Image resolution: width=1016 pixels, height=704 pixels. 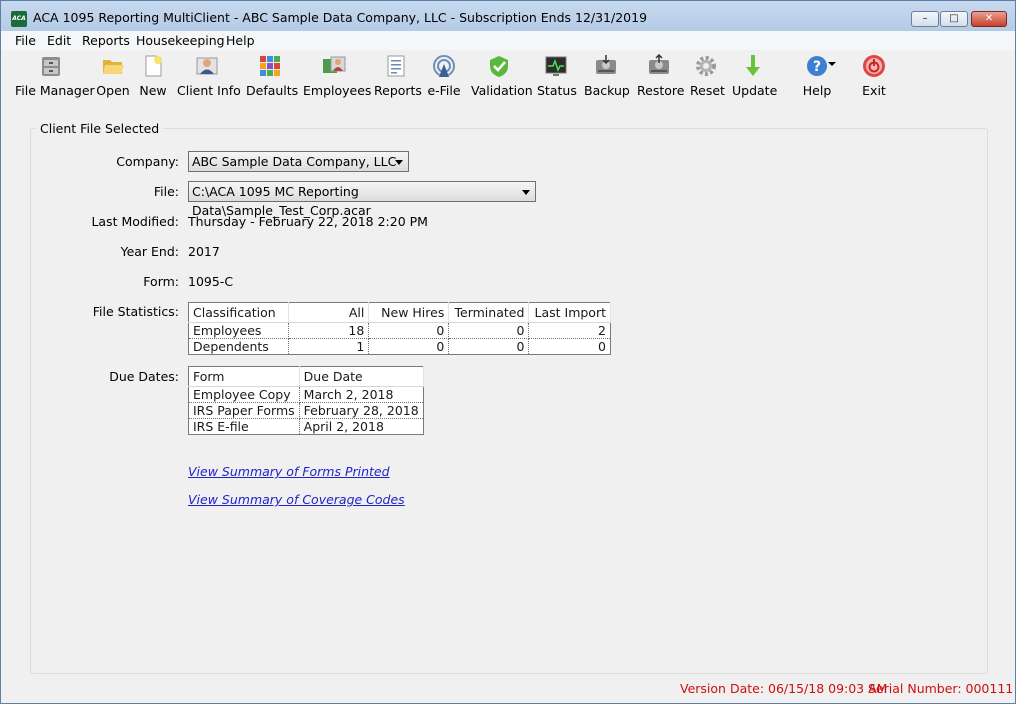 I want to click on e-file-button: e-File, so click(x=444, y=78).